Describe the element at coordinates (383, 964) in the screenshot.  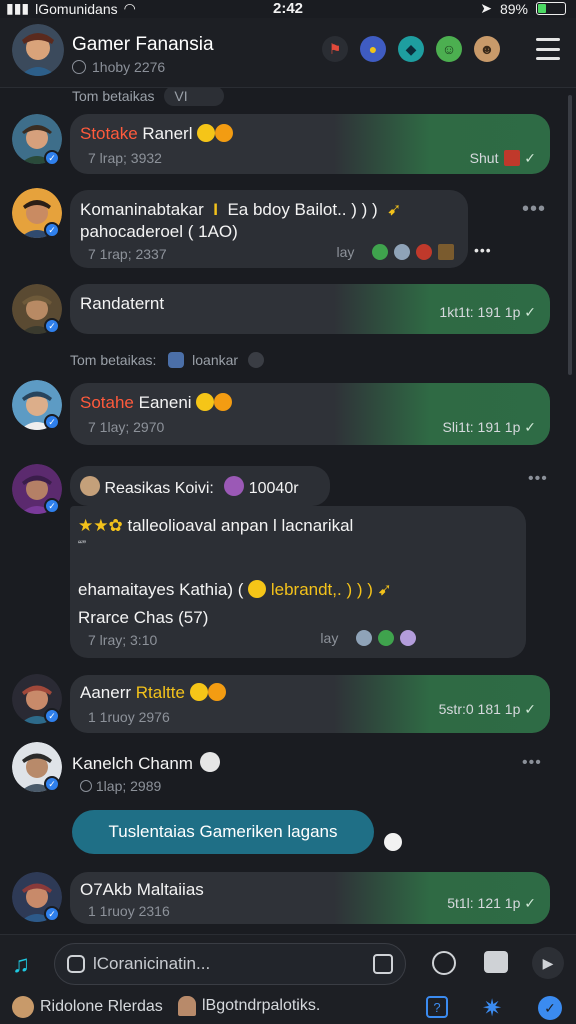
I see `attach-icon` at that location.